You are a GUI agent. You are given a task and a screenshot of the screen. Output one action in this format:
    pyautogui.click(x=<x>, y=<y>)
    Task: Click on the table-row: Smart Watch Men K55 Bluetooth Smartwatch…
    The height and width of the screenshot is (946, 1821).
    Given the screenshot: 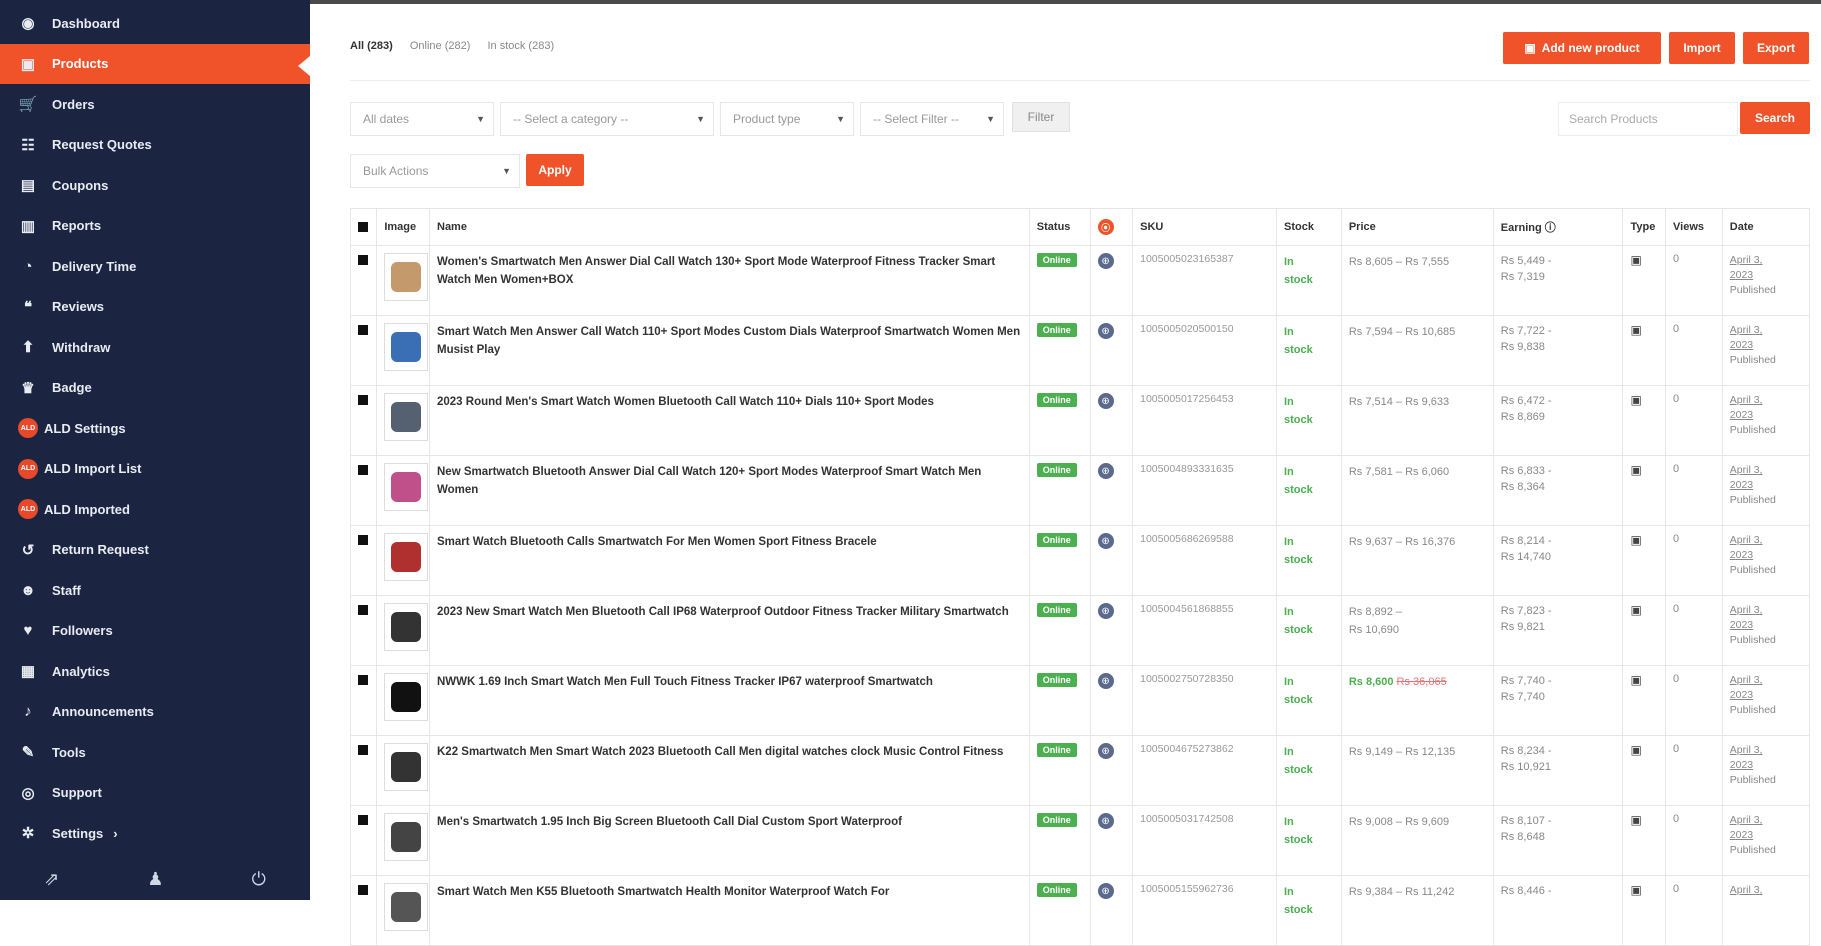 What is the action you would take?
    pyautogui.click(x=1080, y=910)
    